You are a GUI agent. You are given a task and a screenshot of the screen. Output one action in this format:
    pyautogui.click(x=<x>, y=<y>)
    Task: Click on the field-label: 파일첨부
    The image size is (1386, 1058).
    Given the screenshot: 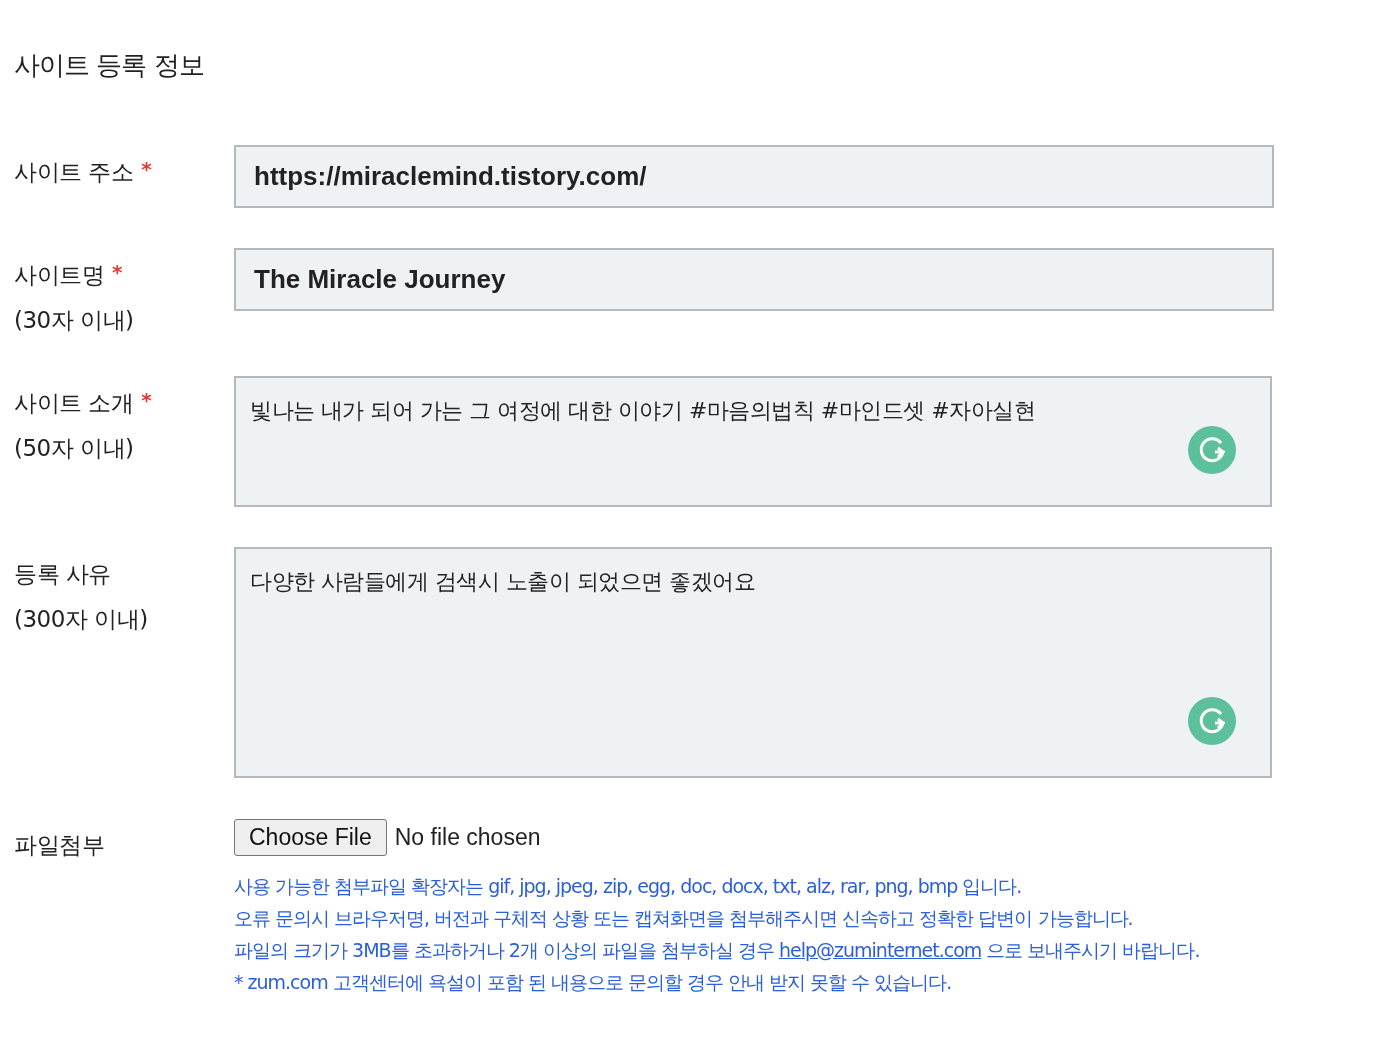 What is the action you would take?
    pyautogui.click(x=59, y=845)
    